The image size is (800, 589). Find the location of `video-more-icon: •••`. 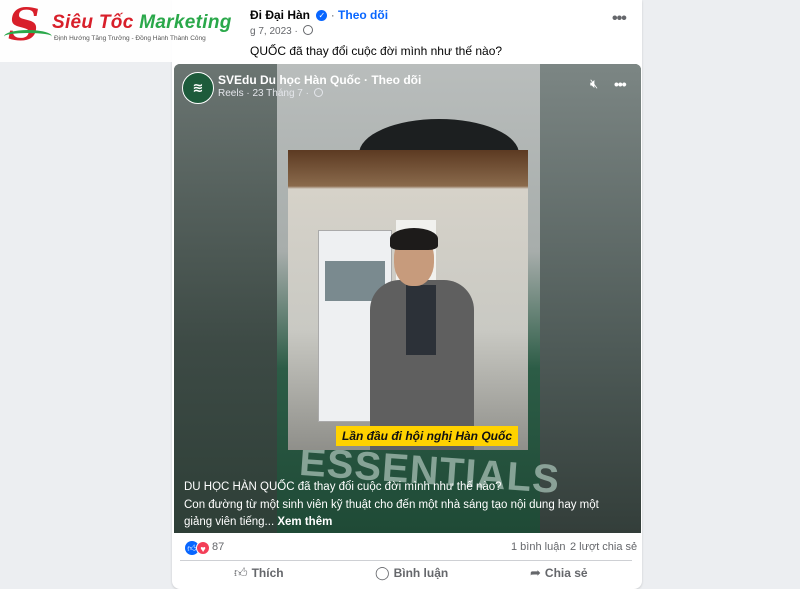

video-more-icon: ••• is located at coordinates (620, 84).